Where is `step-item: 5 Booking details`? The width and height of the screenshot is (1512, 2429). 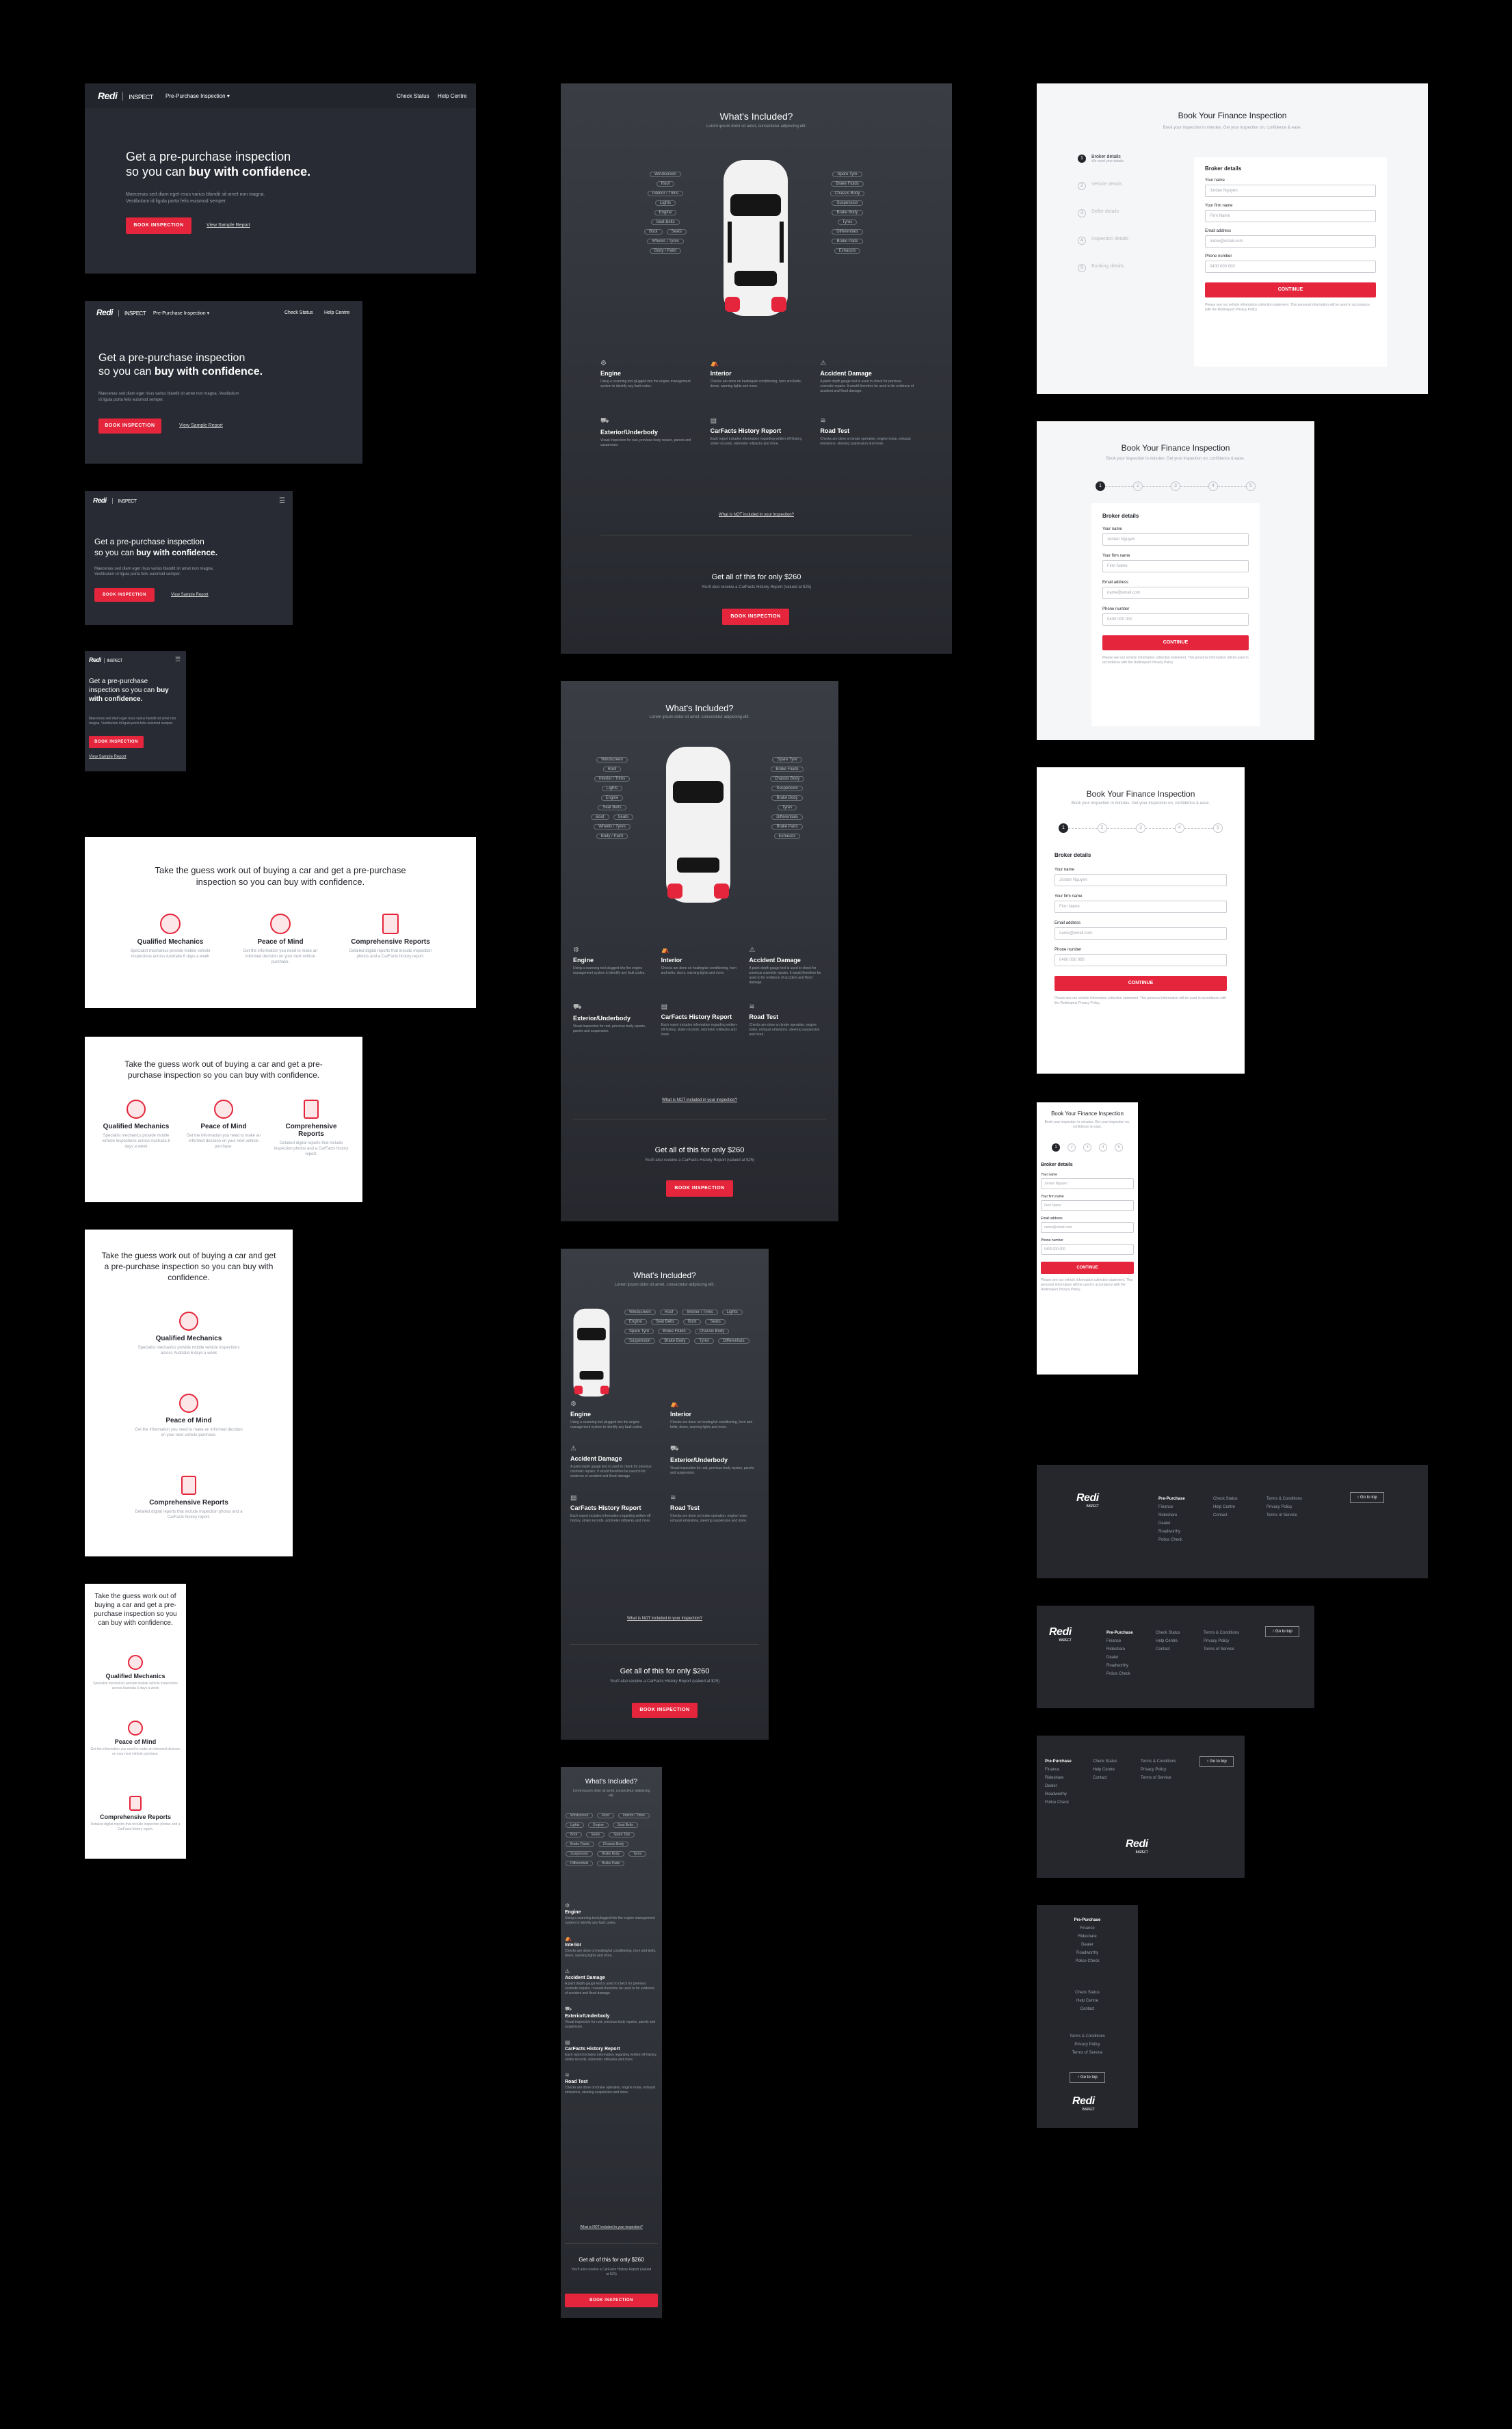
step-item: 5 Booking details is located at coordinates (1129, 277).